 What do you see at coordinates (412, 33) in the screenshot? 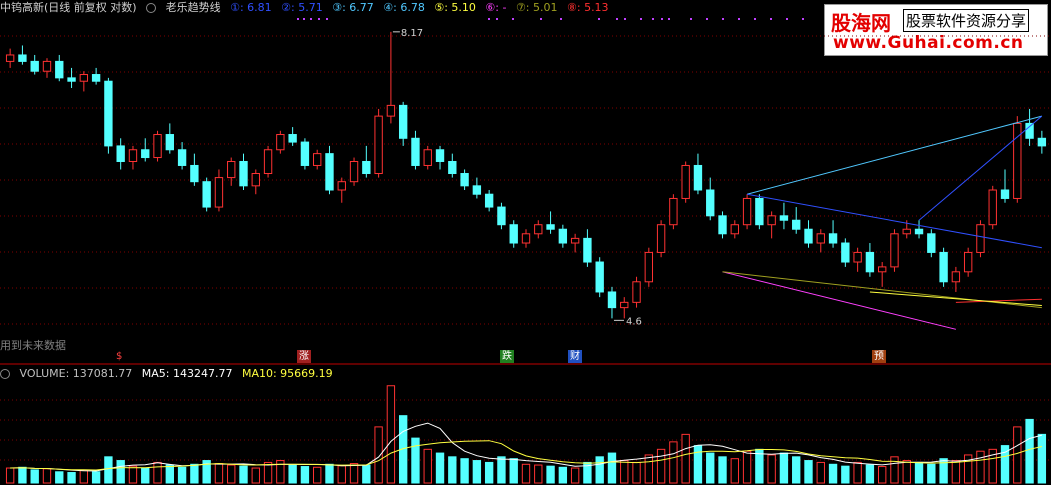
I see `high-label: 8.17` at bounding box center [412, 33].